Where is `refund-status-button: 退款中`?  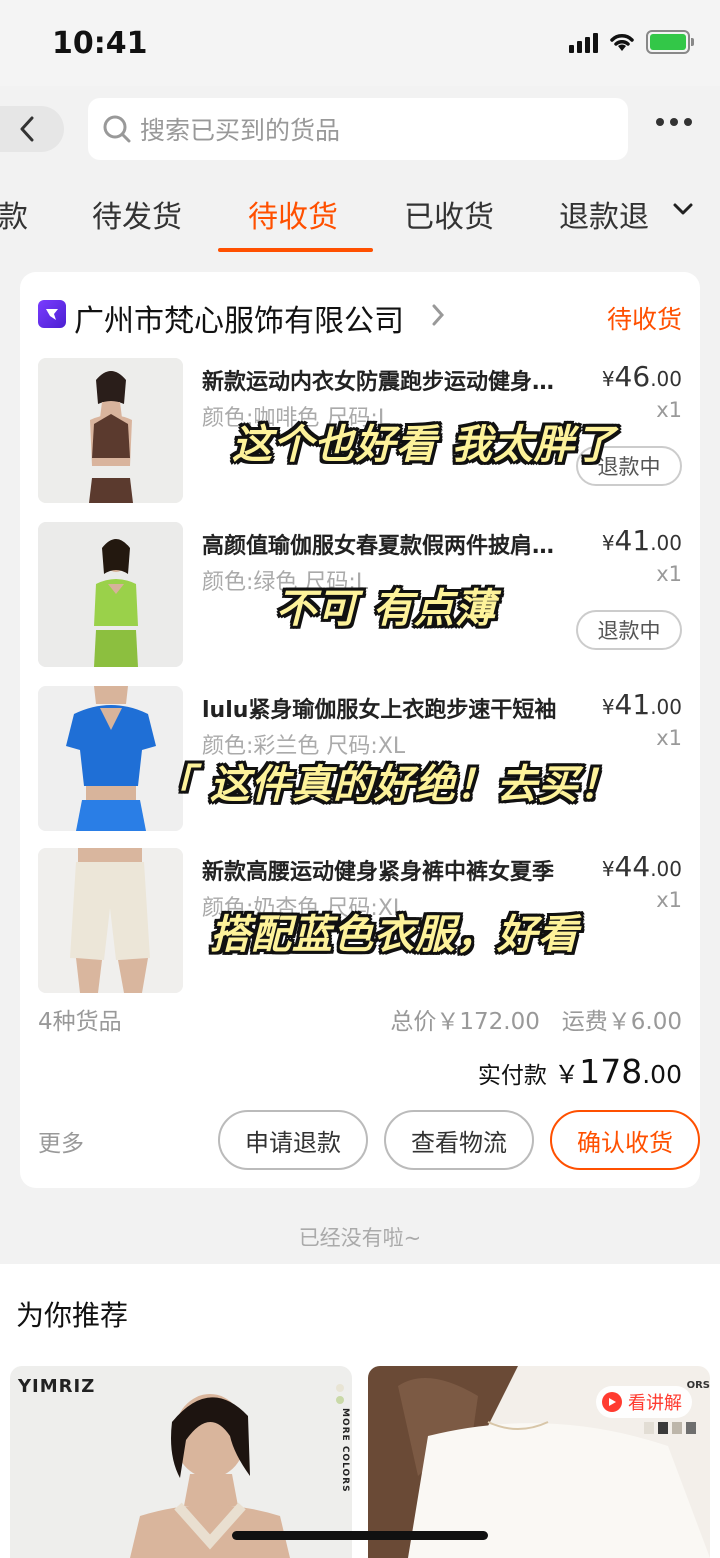
refund-status-button: 退款中 is located at coordinates (629, 630).